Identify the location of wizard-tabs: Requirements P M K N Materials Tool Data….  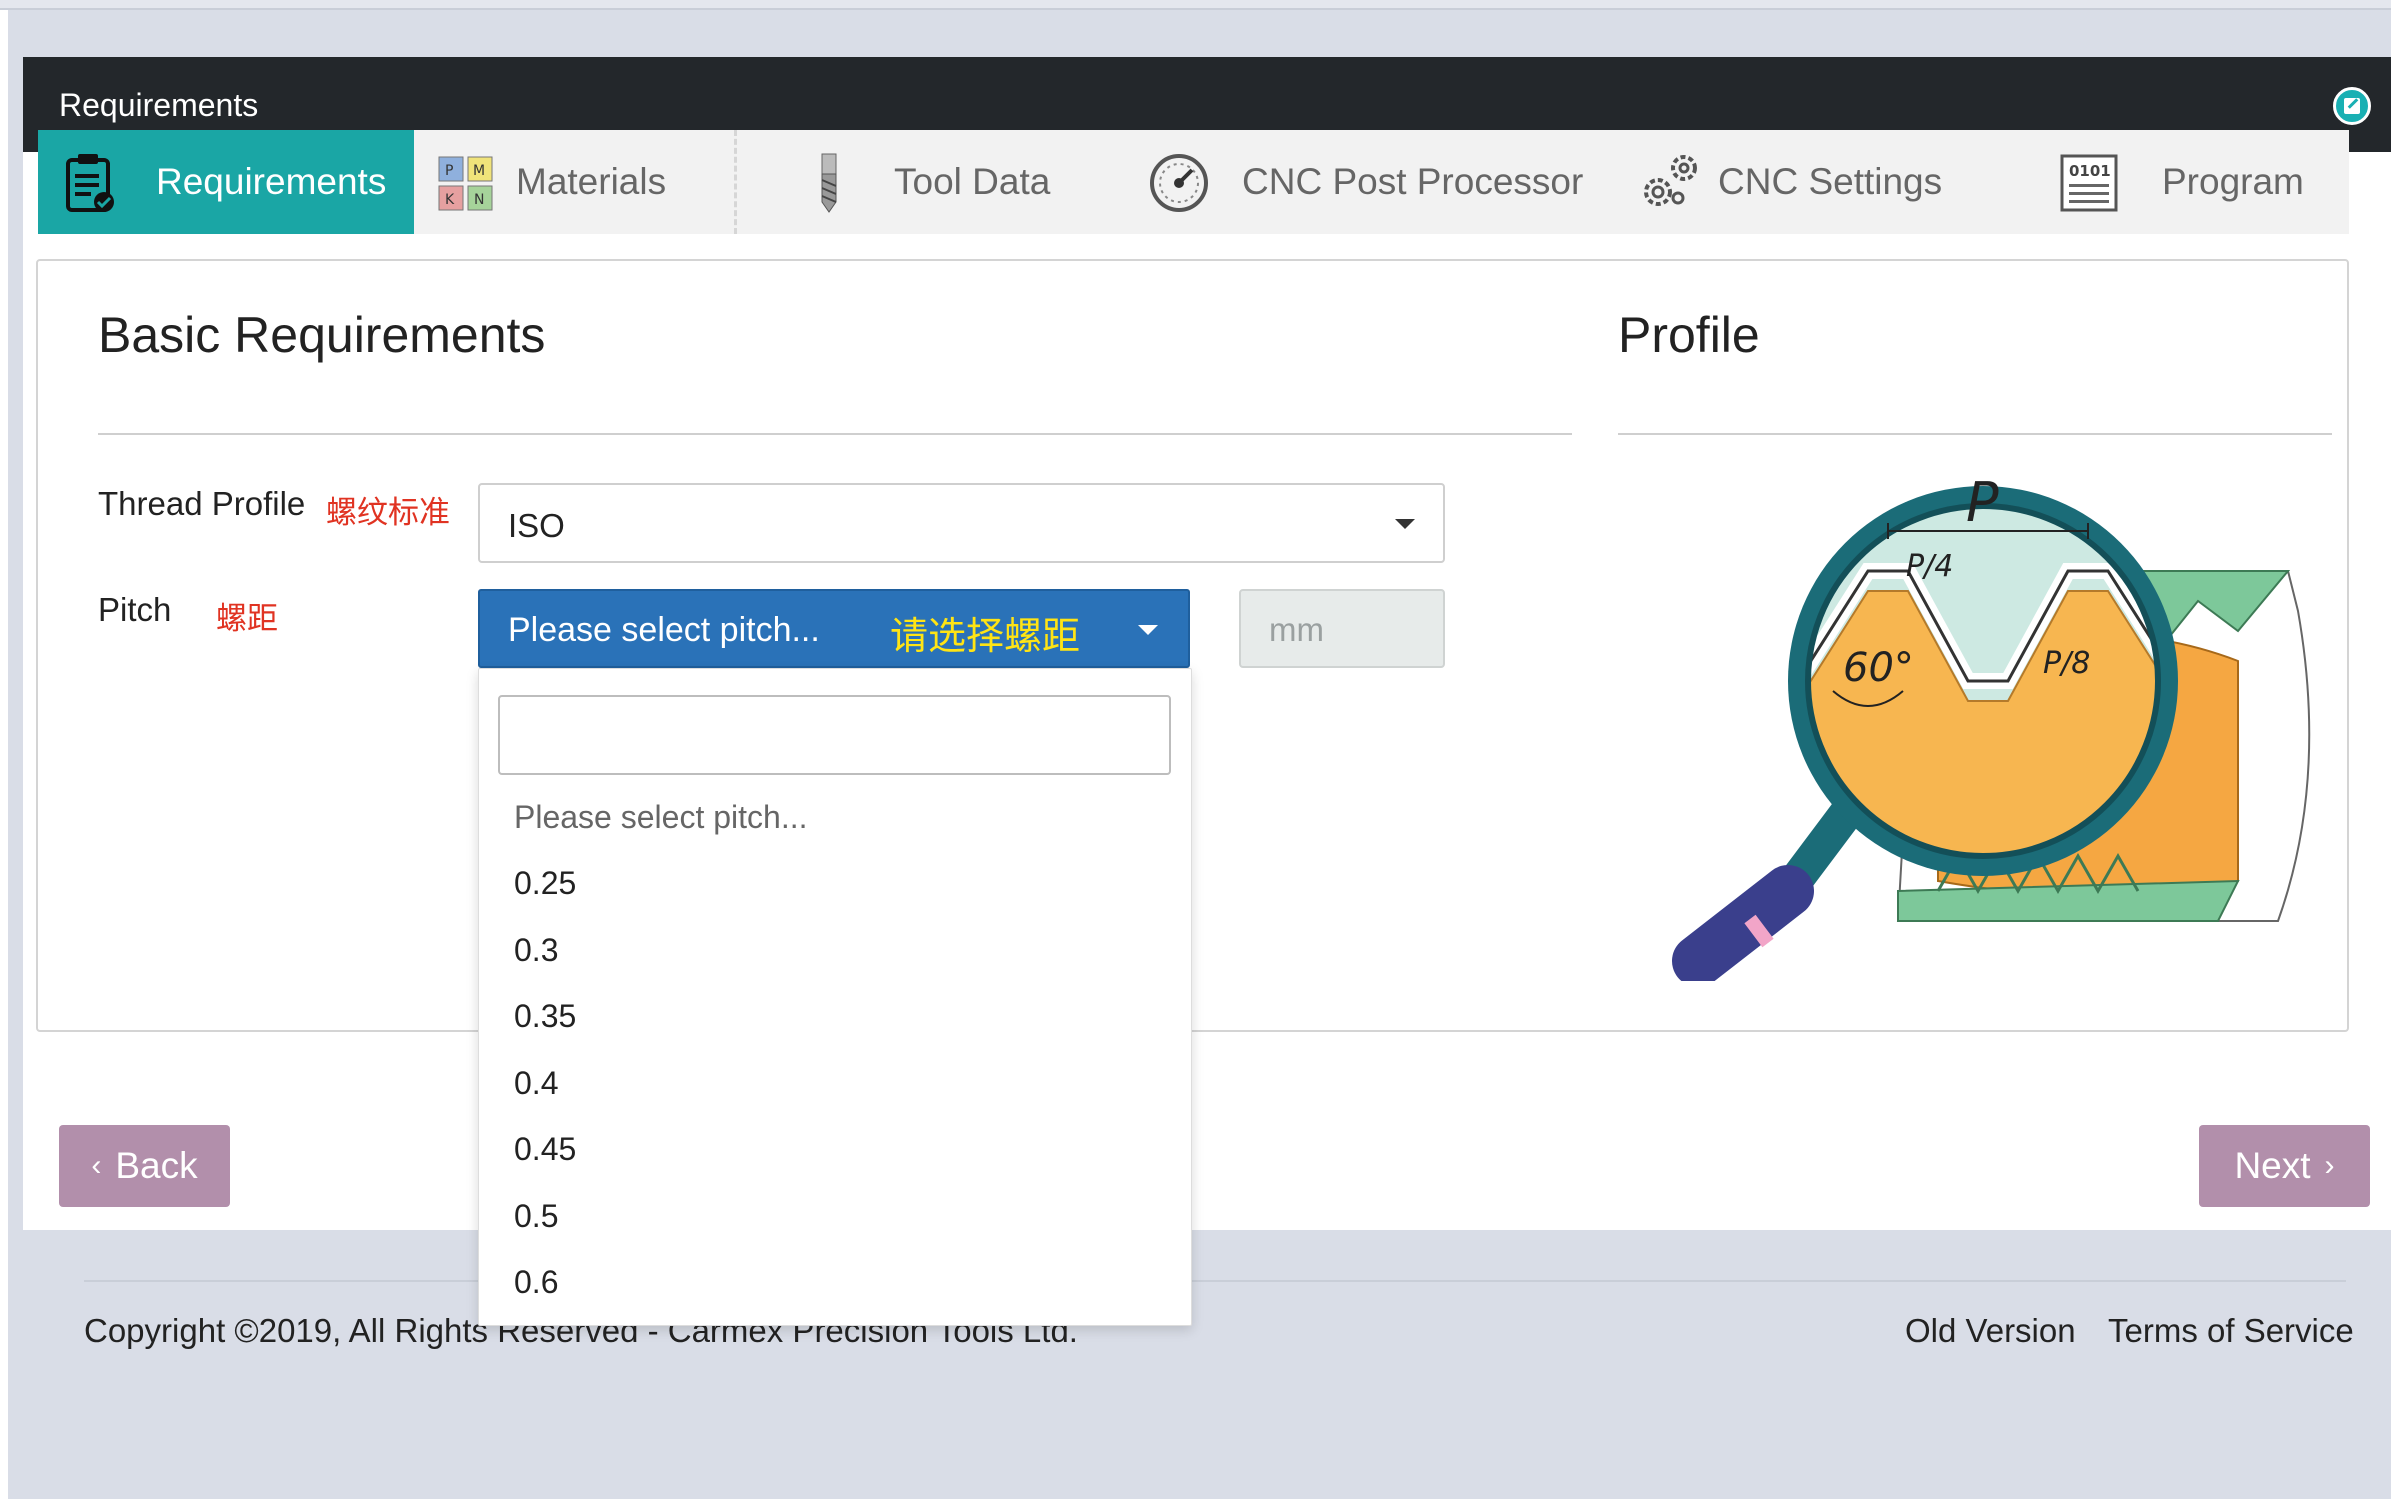
(1193, 182).